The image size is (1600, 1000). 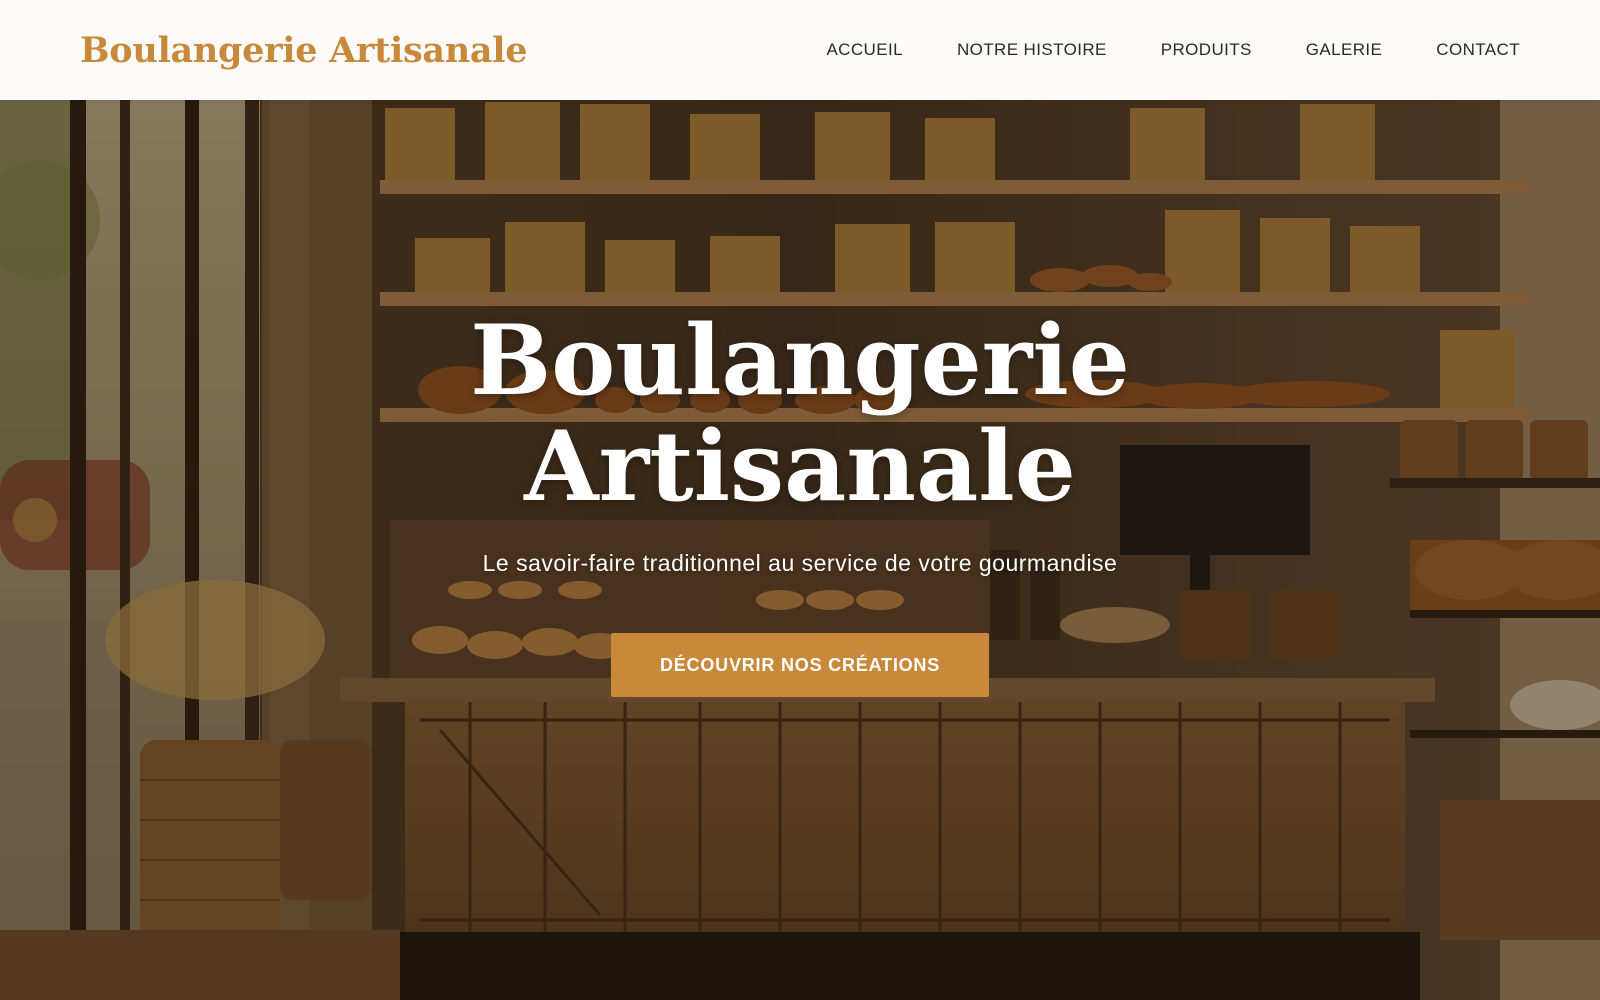 I want to click on nav-link-contact: CONTACT, so click(x=1478, y=49).